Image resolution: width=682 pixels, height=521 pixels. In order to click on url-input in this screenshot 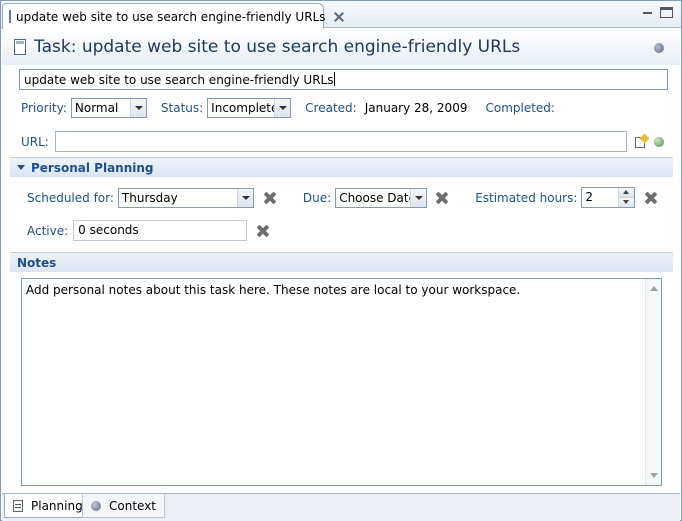, I will do `click(340, 141)`.